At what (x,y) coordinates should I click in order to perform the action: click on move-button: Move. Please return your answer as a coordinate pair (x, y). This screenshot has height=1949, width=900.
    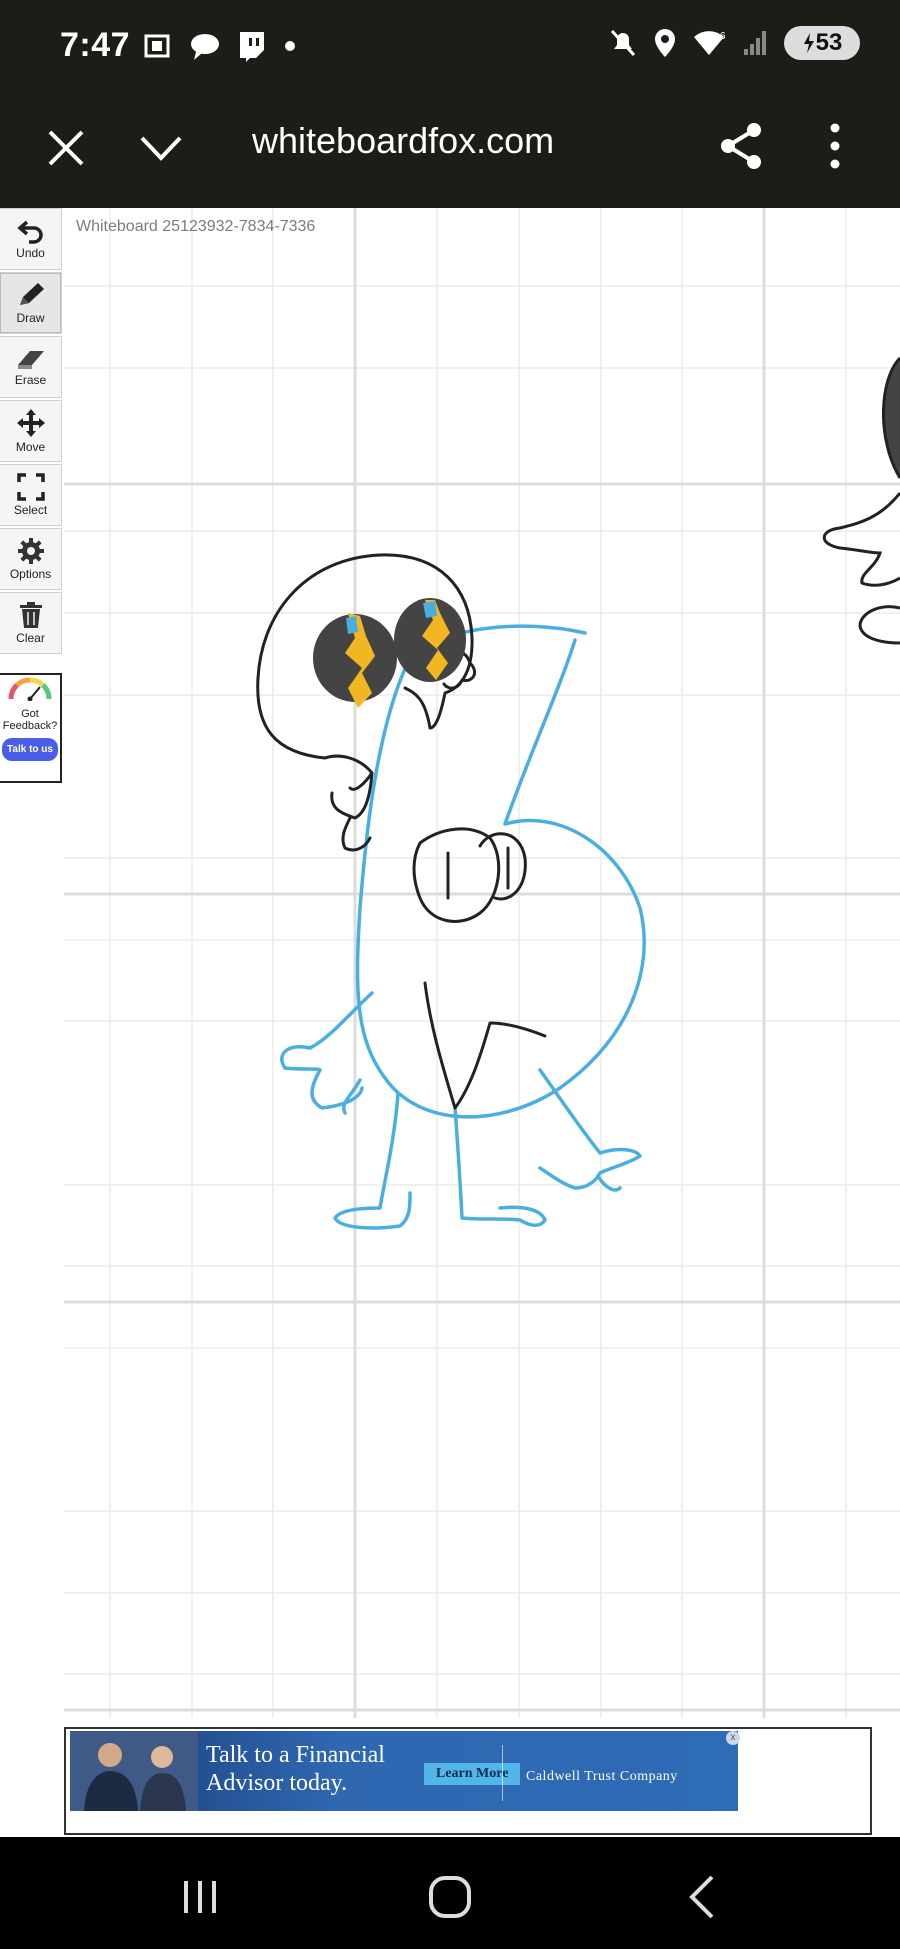
    Looking at the image, I should click on (31, 431).